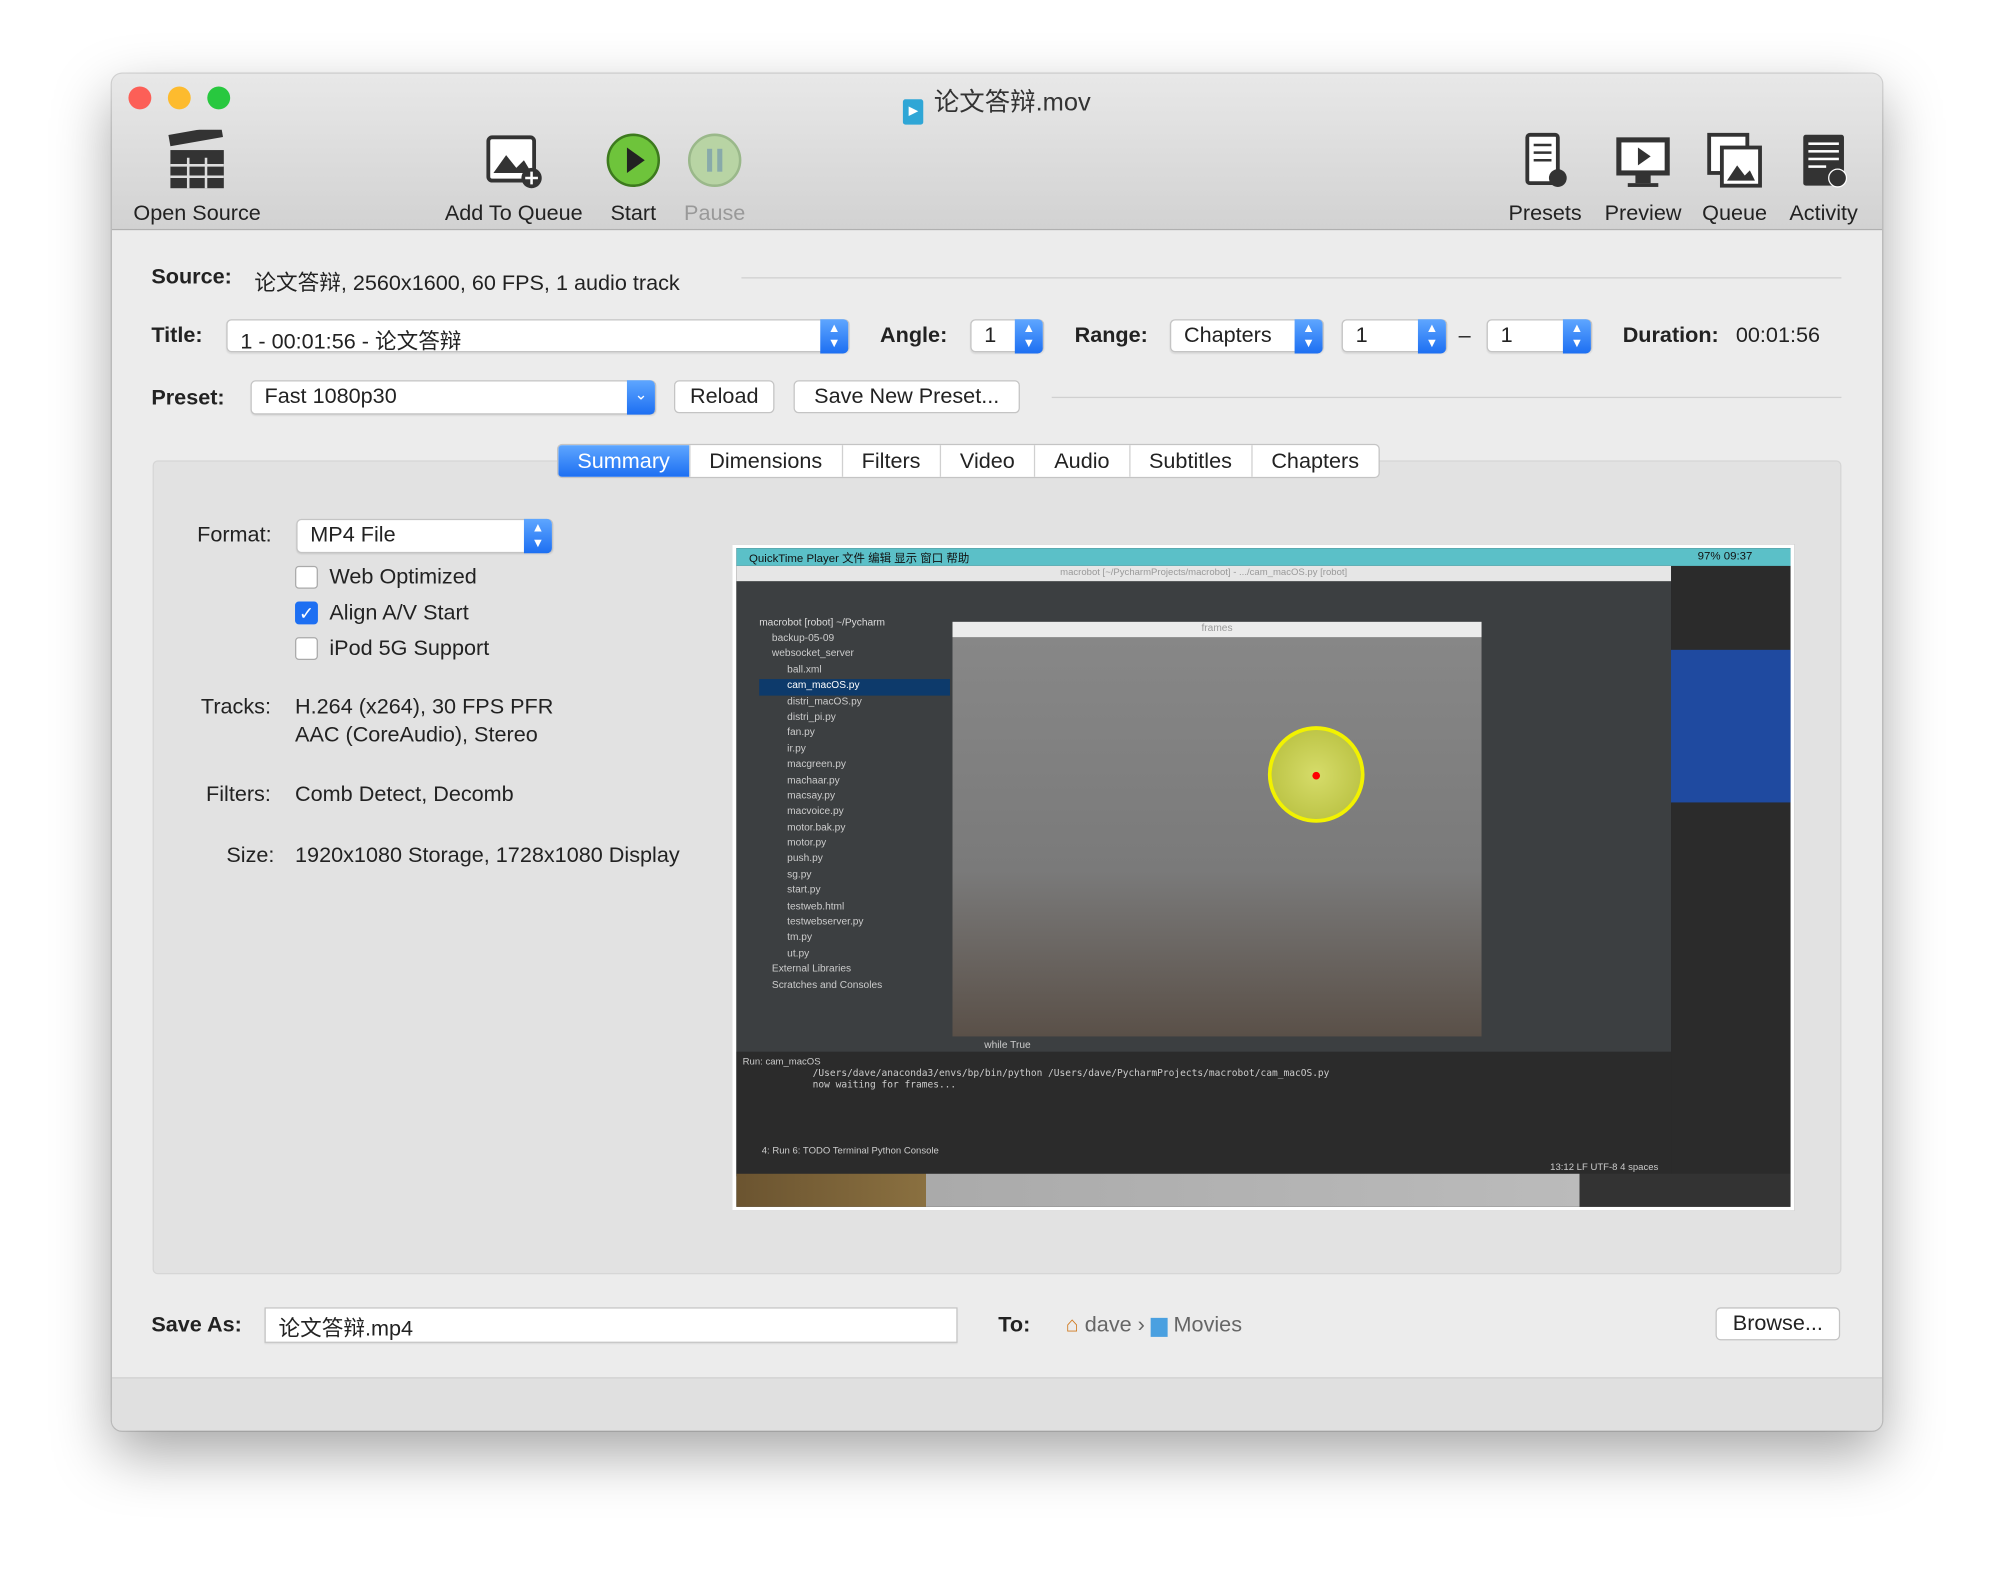 The image size is (1994, 1580). I want to click on home-icon: ⌂, so click(1072, 1324).